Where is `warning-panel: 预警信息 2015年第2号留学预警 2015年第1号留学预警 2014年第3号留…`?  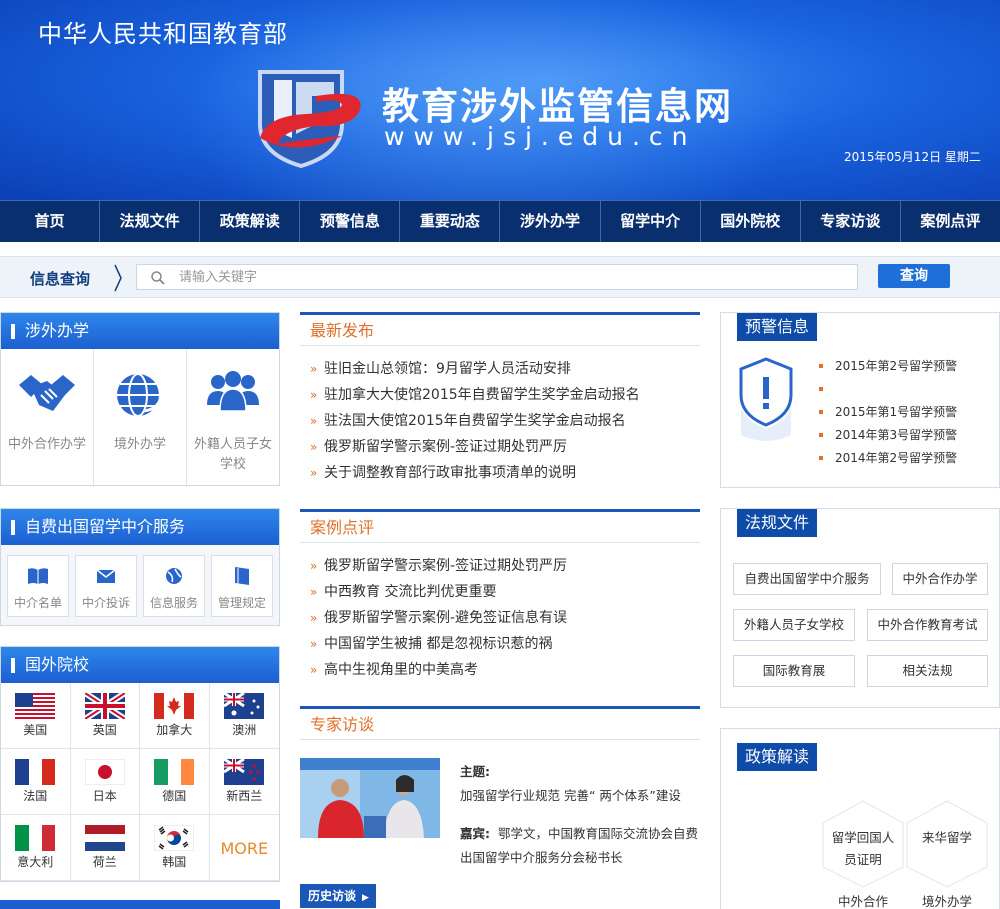 warning-panel: 预警信息 2015年第2号留学预警 2015年第1号留学预警 2014年第3号留… is located at coordinates (860, 400).